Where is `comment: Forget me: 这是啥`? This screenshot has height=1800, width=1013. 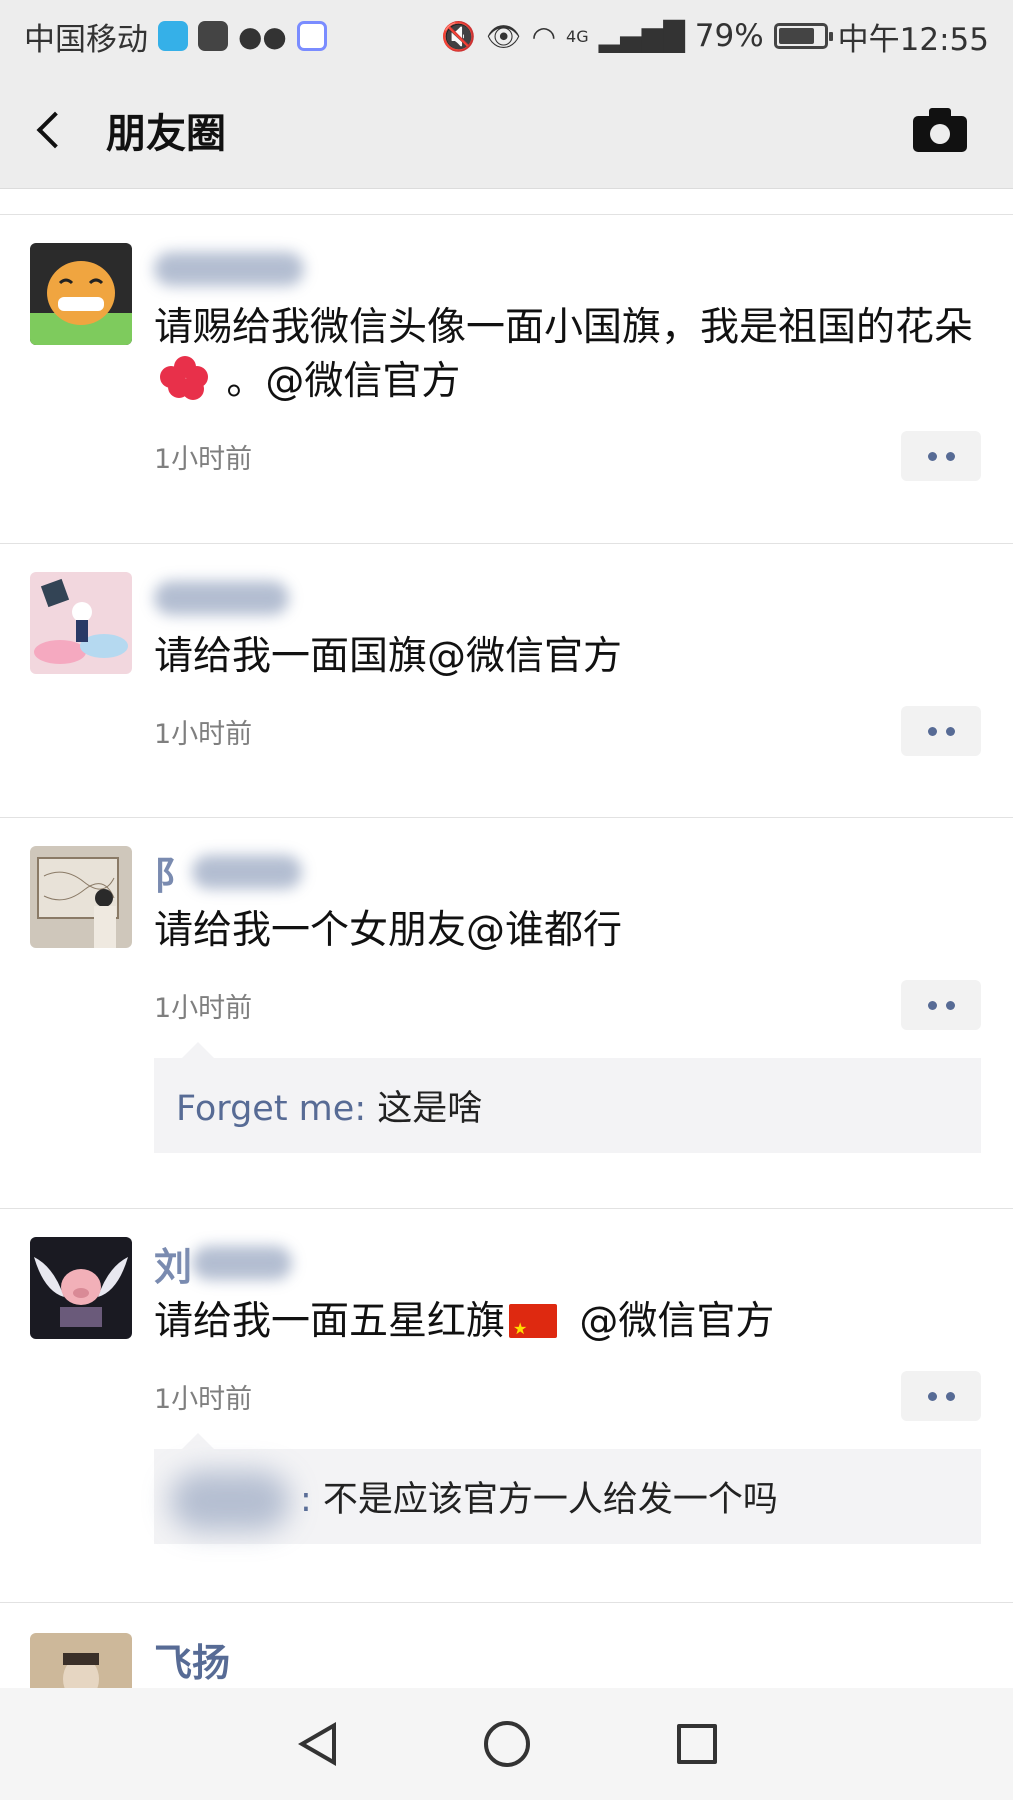 comment: Forget me: 这是啥 is located at coordinates (567, 1097).